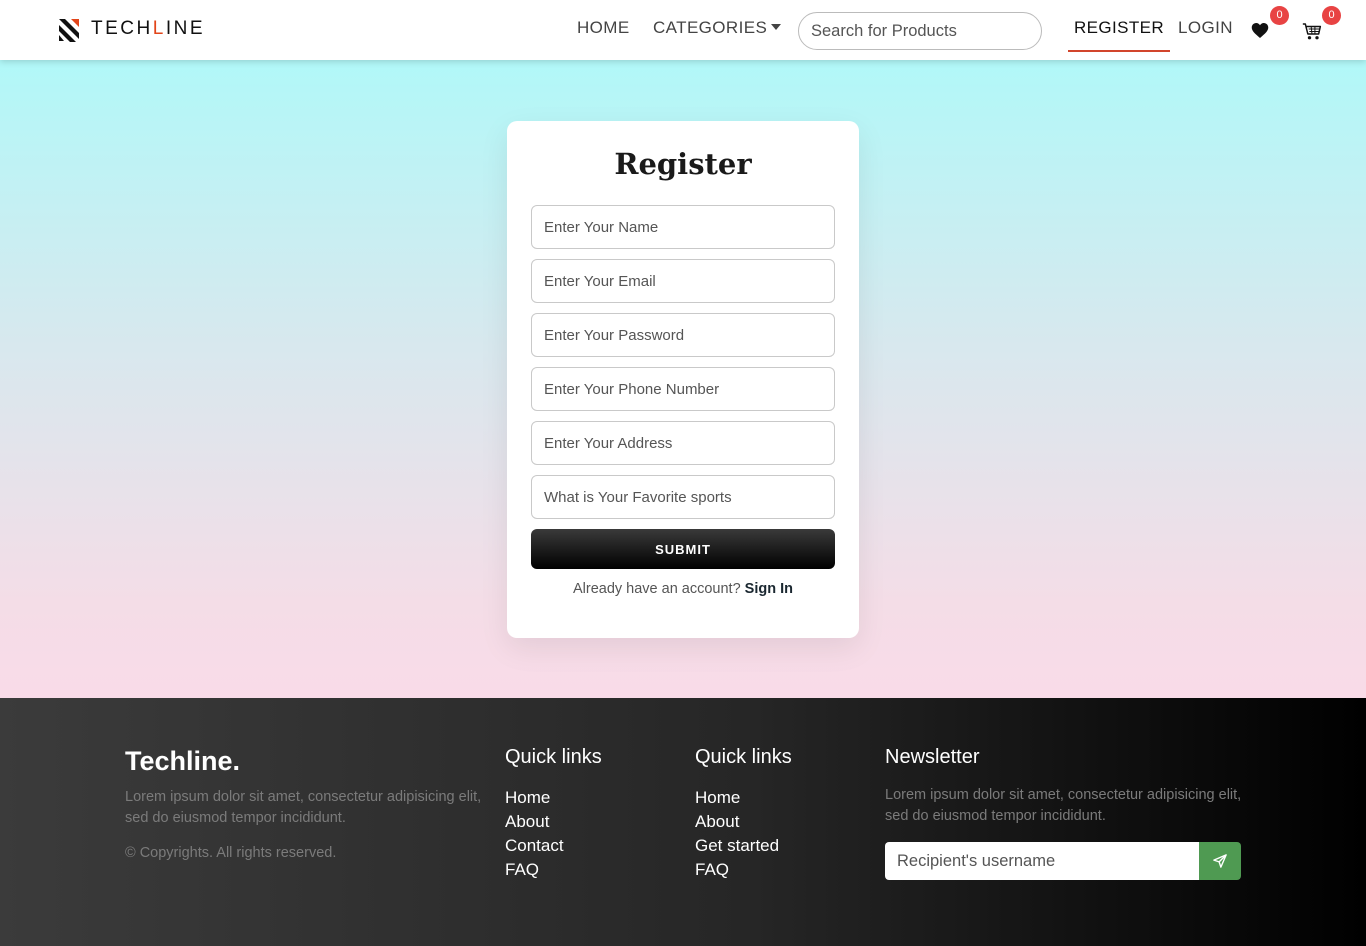  What do you see at coordinates (1042, 861) in the screenshot?
I see `newsletter-input` at bounding box center [1042, 861].